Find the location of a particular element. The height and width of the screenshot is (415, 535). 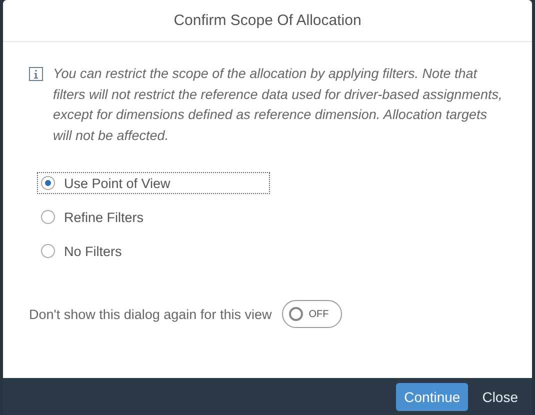

radio-option: No Filters is located at coordinates (153, 251).